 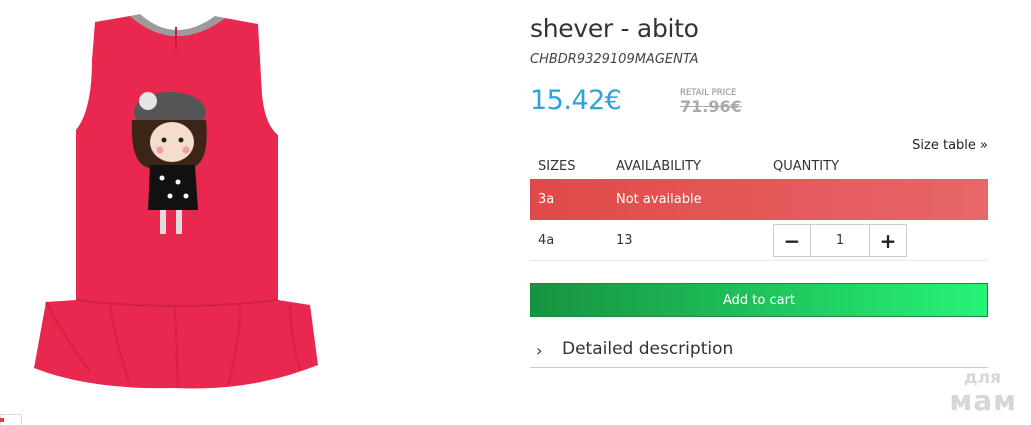 What do you see at coordinates (659, 199) in the screenshot?
I see `availability-label: Not available` at bounding box center [659, 199].